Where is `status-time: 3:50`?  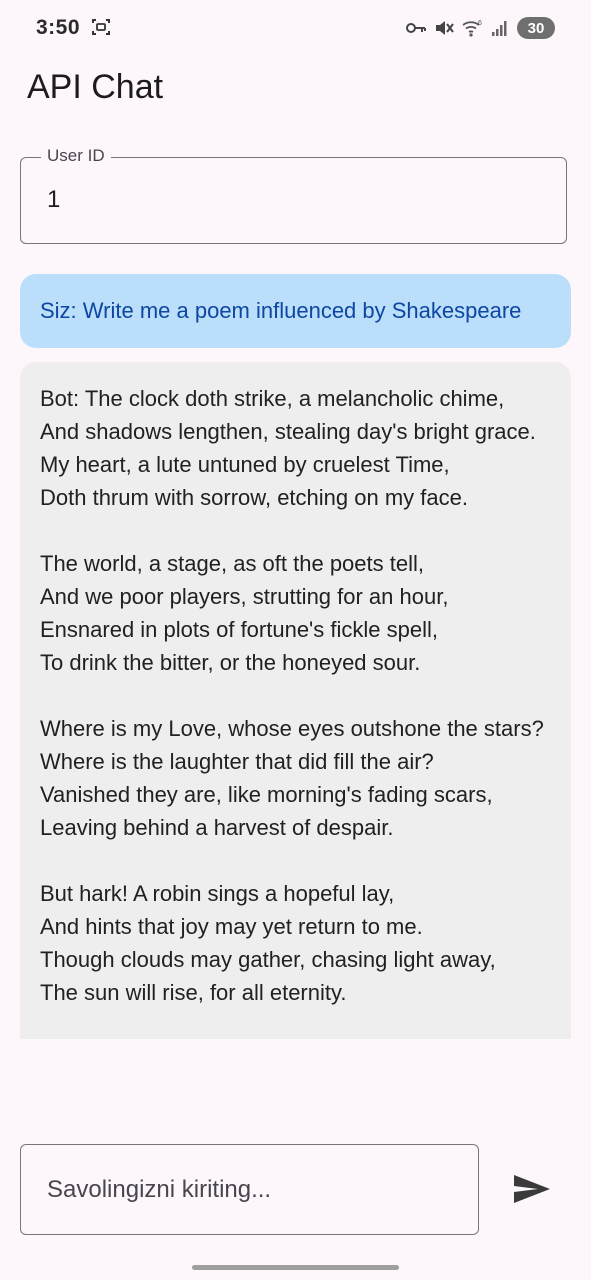
status-time: 3:50 is located at coordinates (58, 27).